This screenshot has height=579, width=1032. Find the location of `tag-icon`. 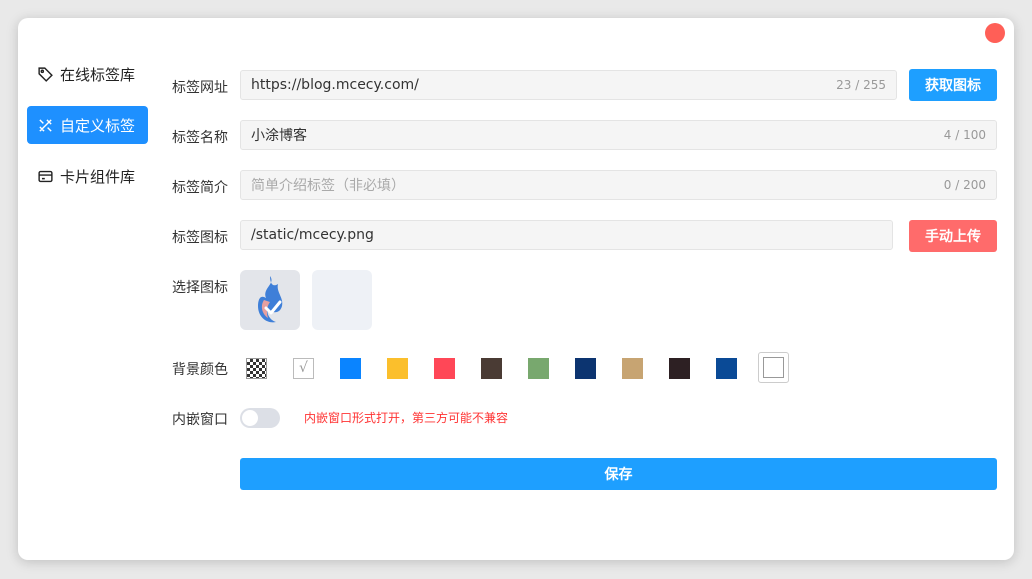

tag-icon is located at coordinates (45, 74).